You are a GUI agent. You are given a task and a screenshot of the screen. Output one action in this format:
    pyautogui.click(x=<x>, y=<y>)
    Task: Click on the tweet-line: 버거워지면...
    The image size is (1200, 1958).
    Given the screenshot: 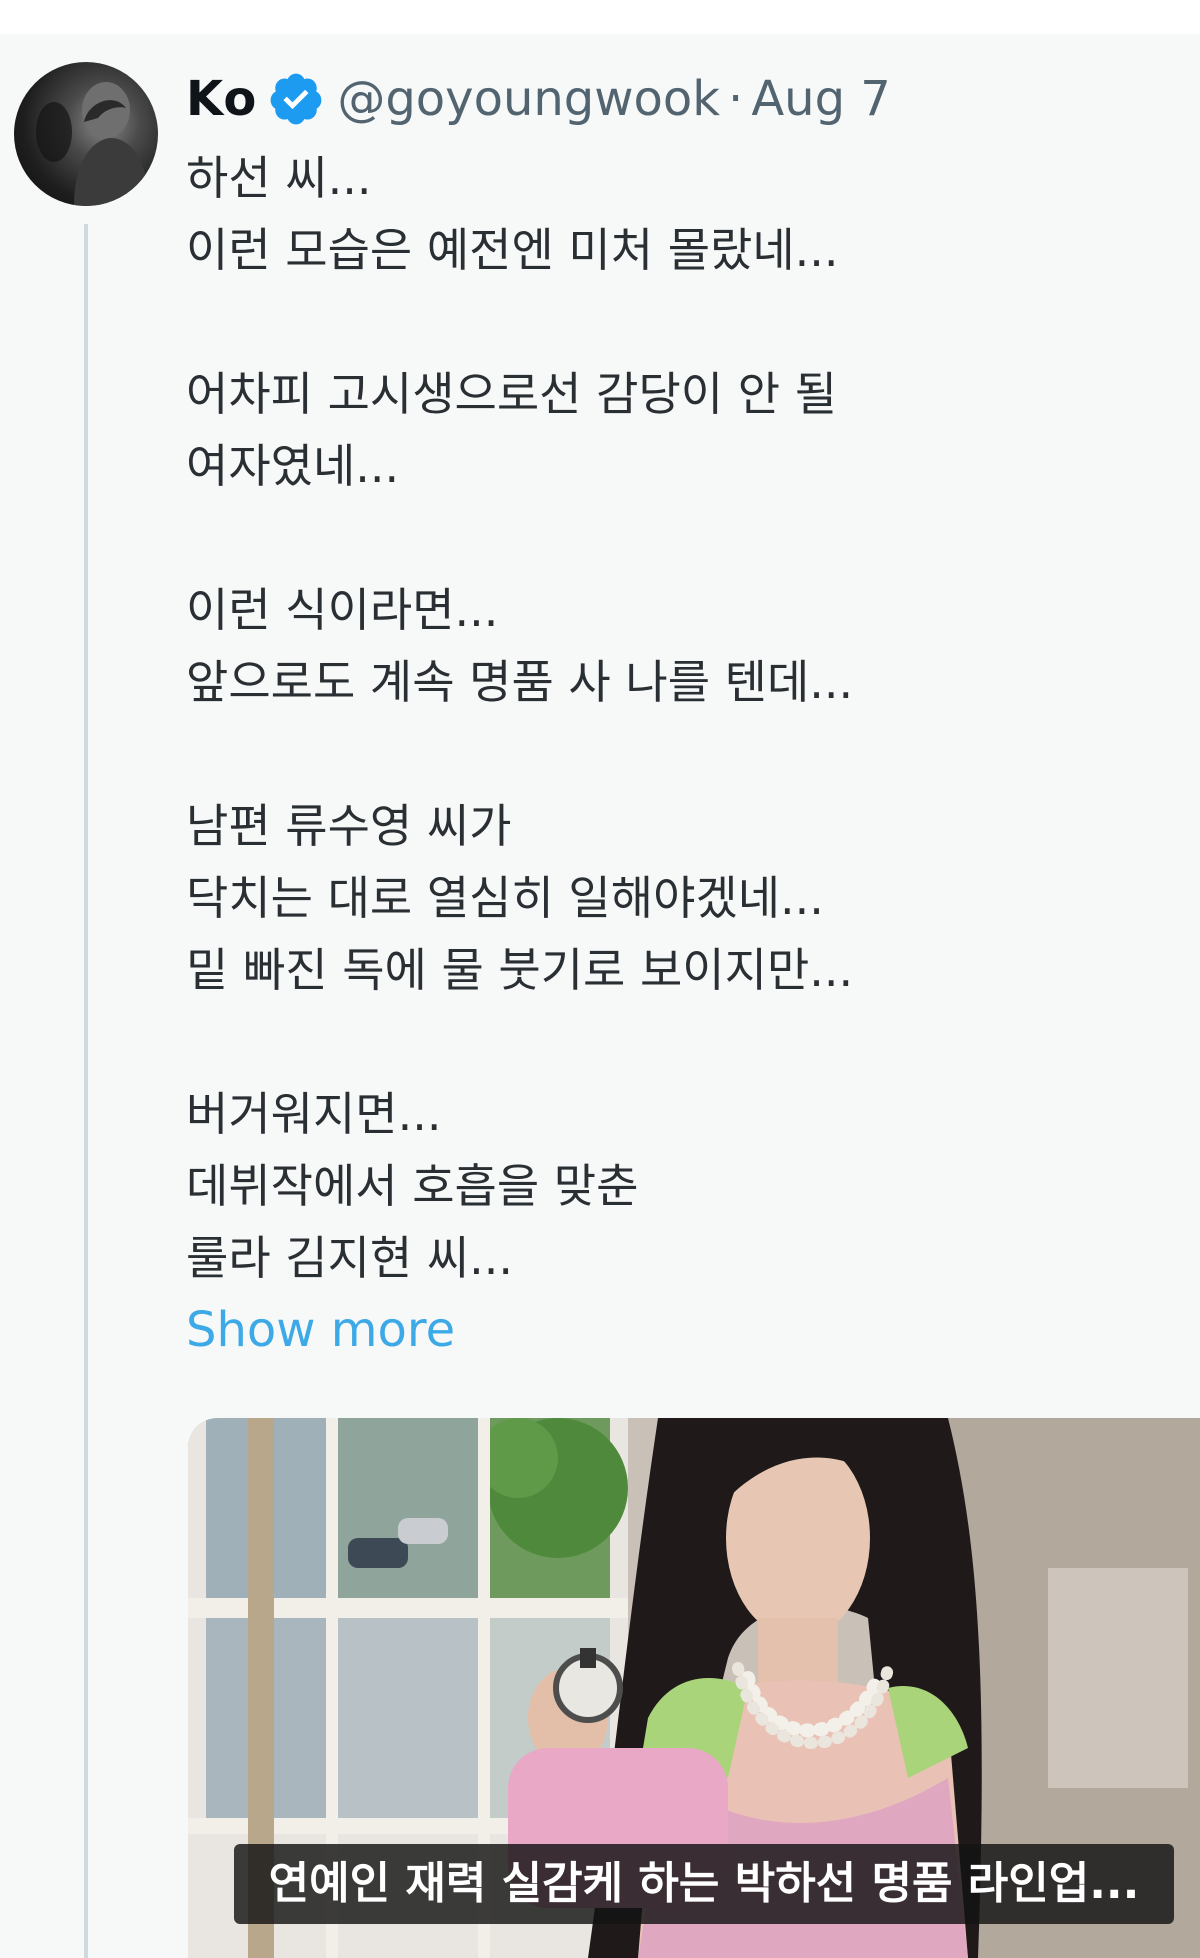 What is the action you would take?
    pyautogui.click(x=314, y=1114)
    